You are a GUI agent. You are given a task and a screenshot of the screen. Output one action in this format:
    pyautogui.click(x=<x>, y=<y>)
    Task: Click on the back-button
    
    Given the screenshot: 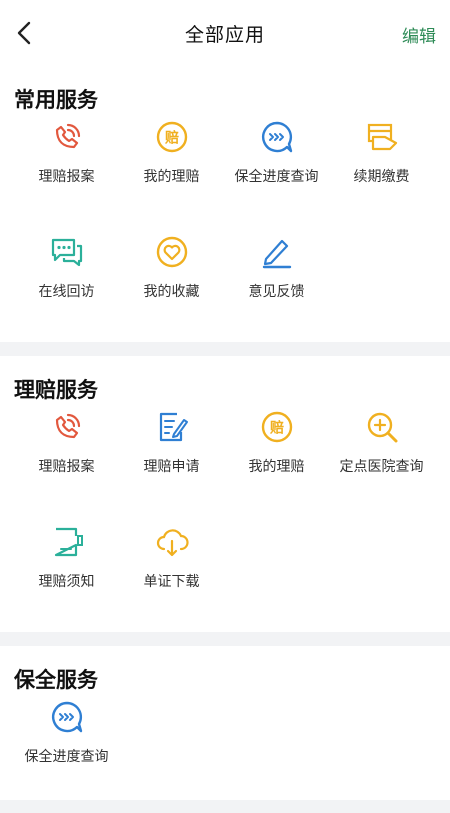 What is the action you would take?
    pyautogui.click(x=25, y=33)
    